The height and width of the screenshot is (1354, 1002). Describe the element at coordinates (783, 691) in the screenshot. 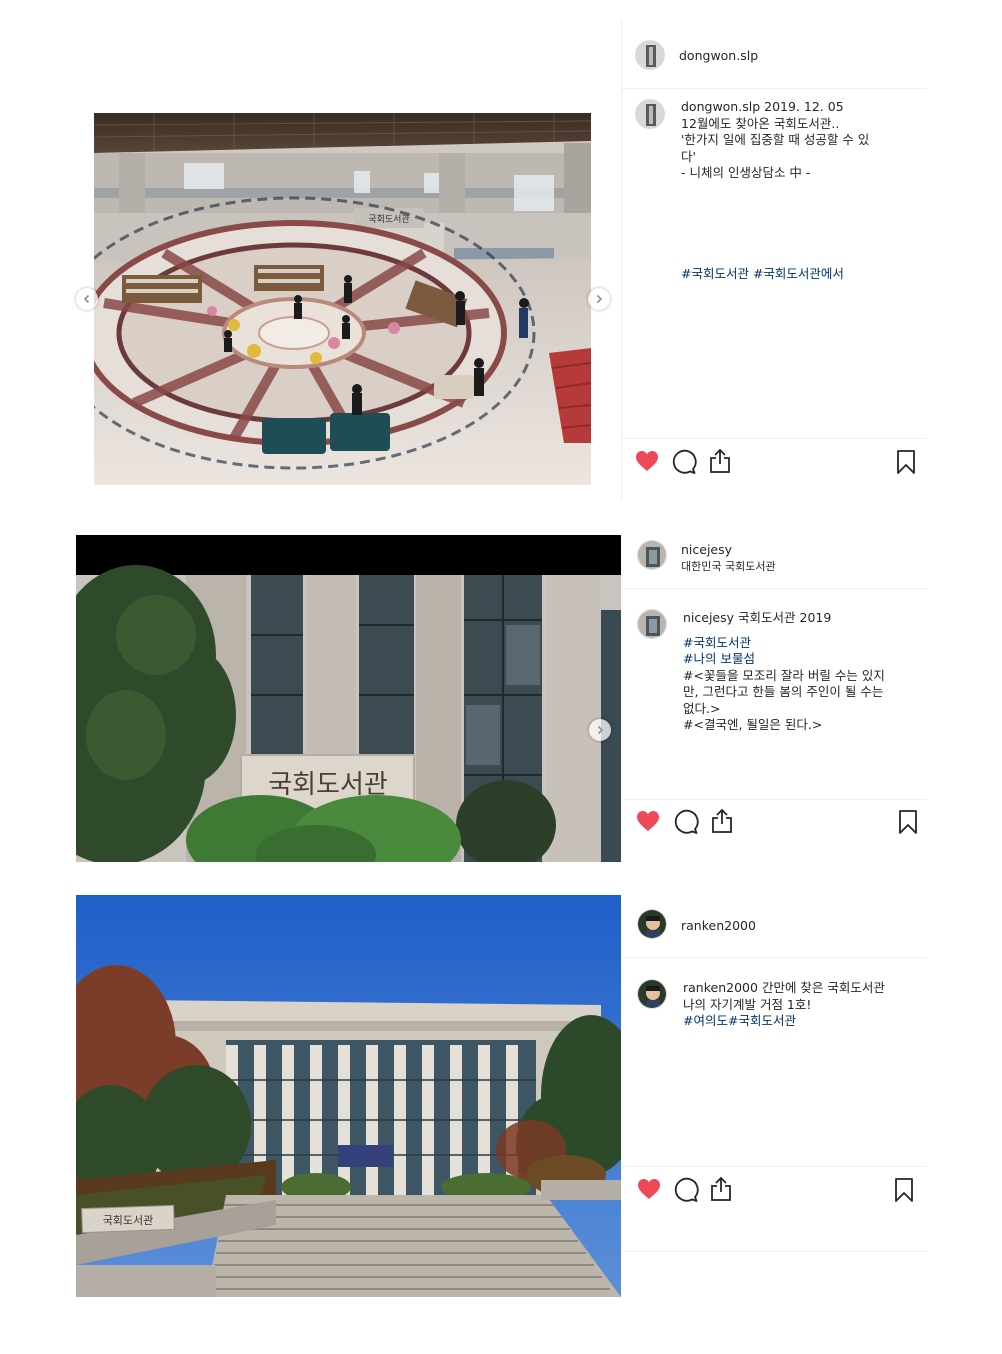

I see `caption-line: 만, 그런다고 한들 봄의 주인이 될 수는` at that location.